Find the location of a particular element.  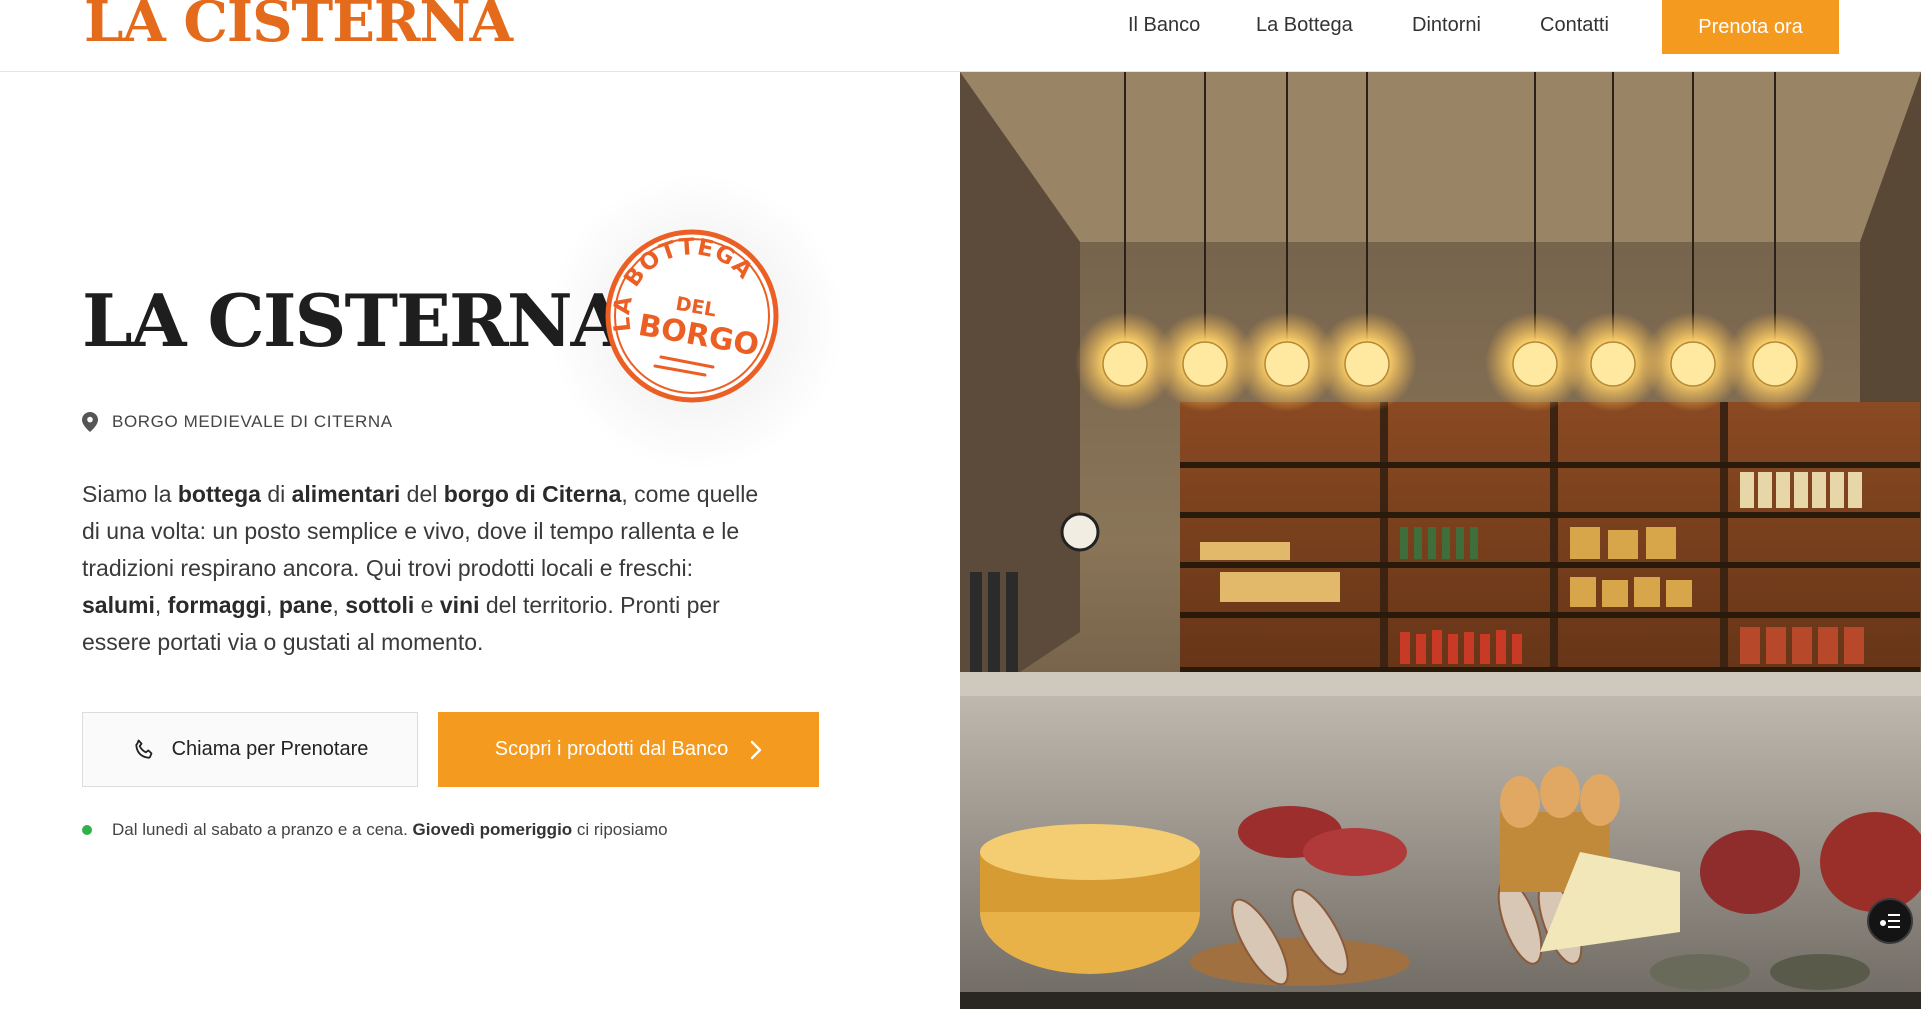

description-highlight: vini is located at coordinates (459, 605).